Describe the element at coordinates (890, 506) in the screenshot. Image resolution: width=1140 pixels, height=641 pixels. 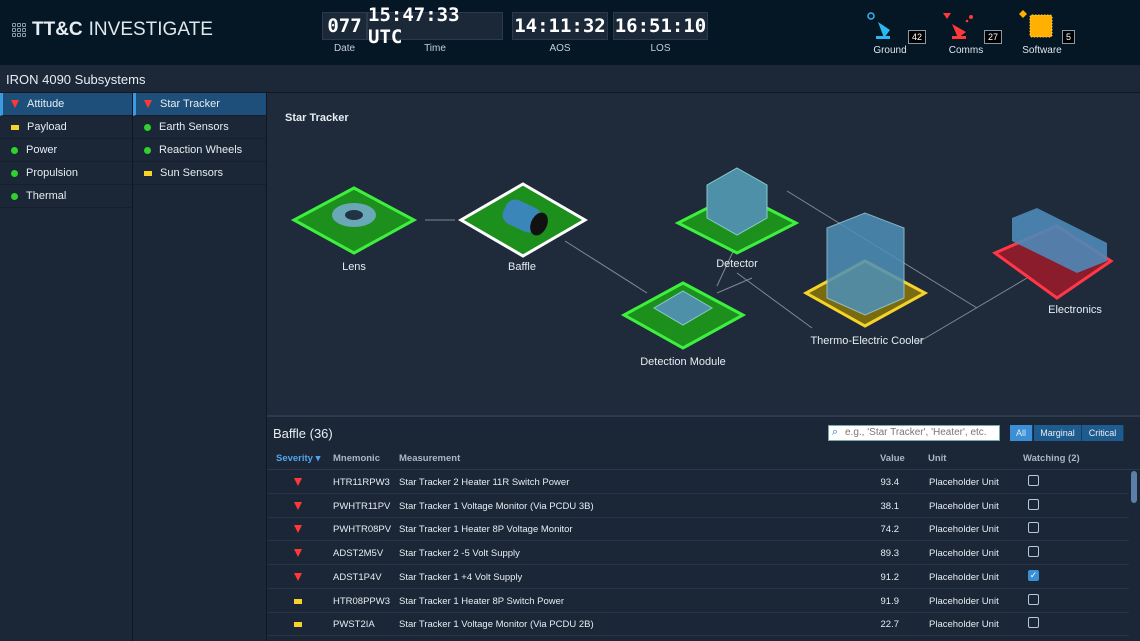
I see `value-cell: 38.1` at that location.